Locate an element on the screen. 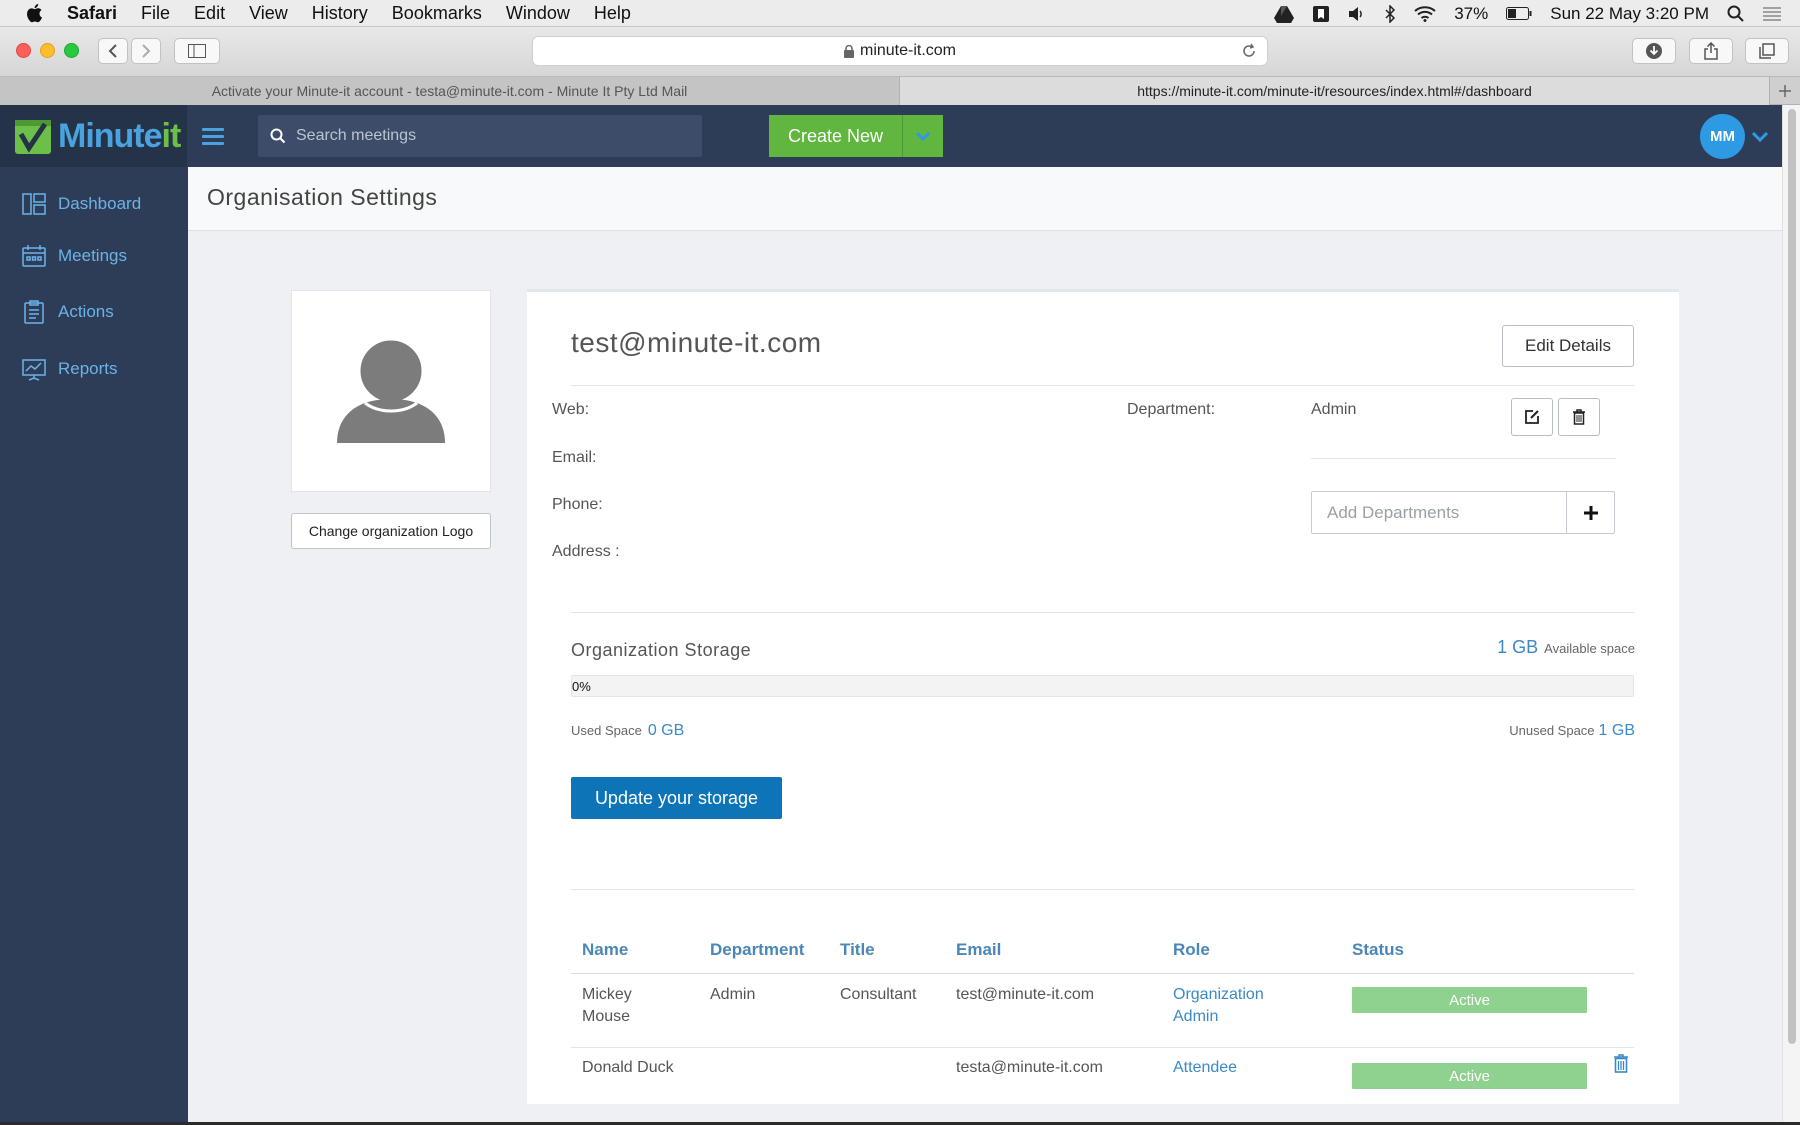  cell-role-line: Organization is located at coordinates (1218, 994).